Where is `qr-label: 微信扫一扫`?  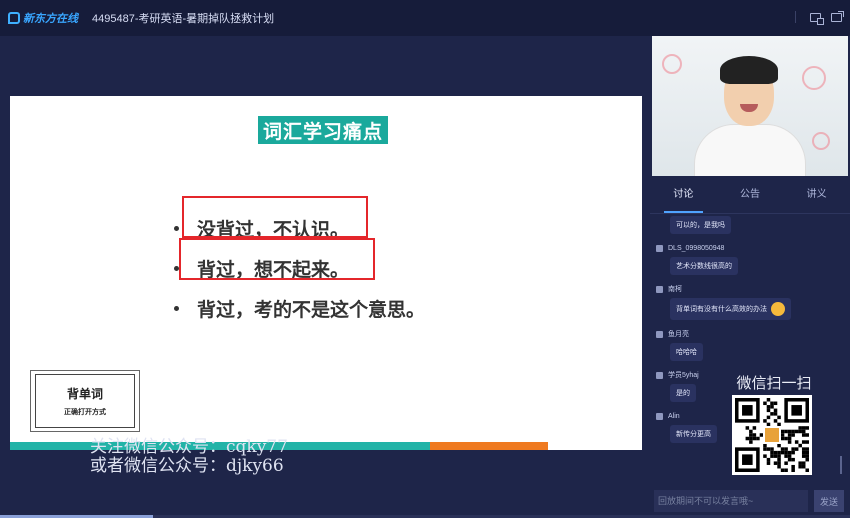
qr-label: 微信扫一扫 is located at coordinates (774, 383).